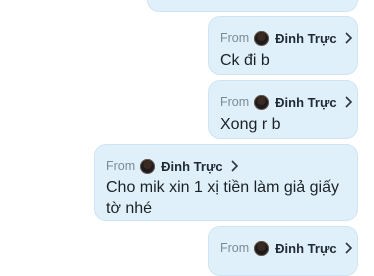 This screenshot has height=276, width=374. I want to click on message-bubble: From Đinh Trực, so click(283, 251).